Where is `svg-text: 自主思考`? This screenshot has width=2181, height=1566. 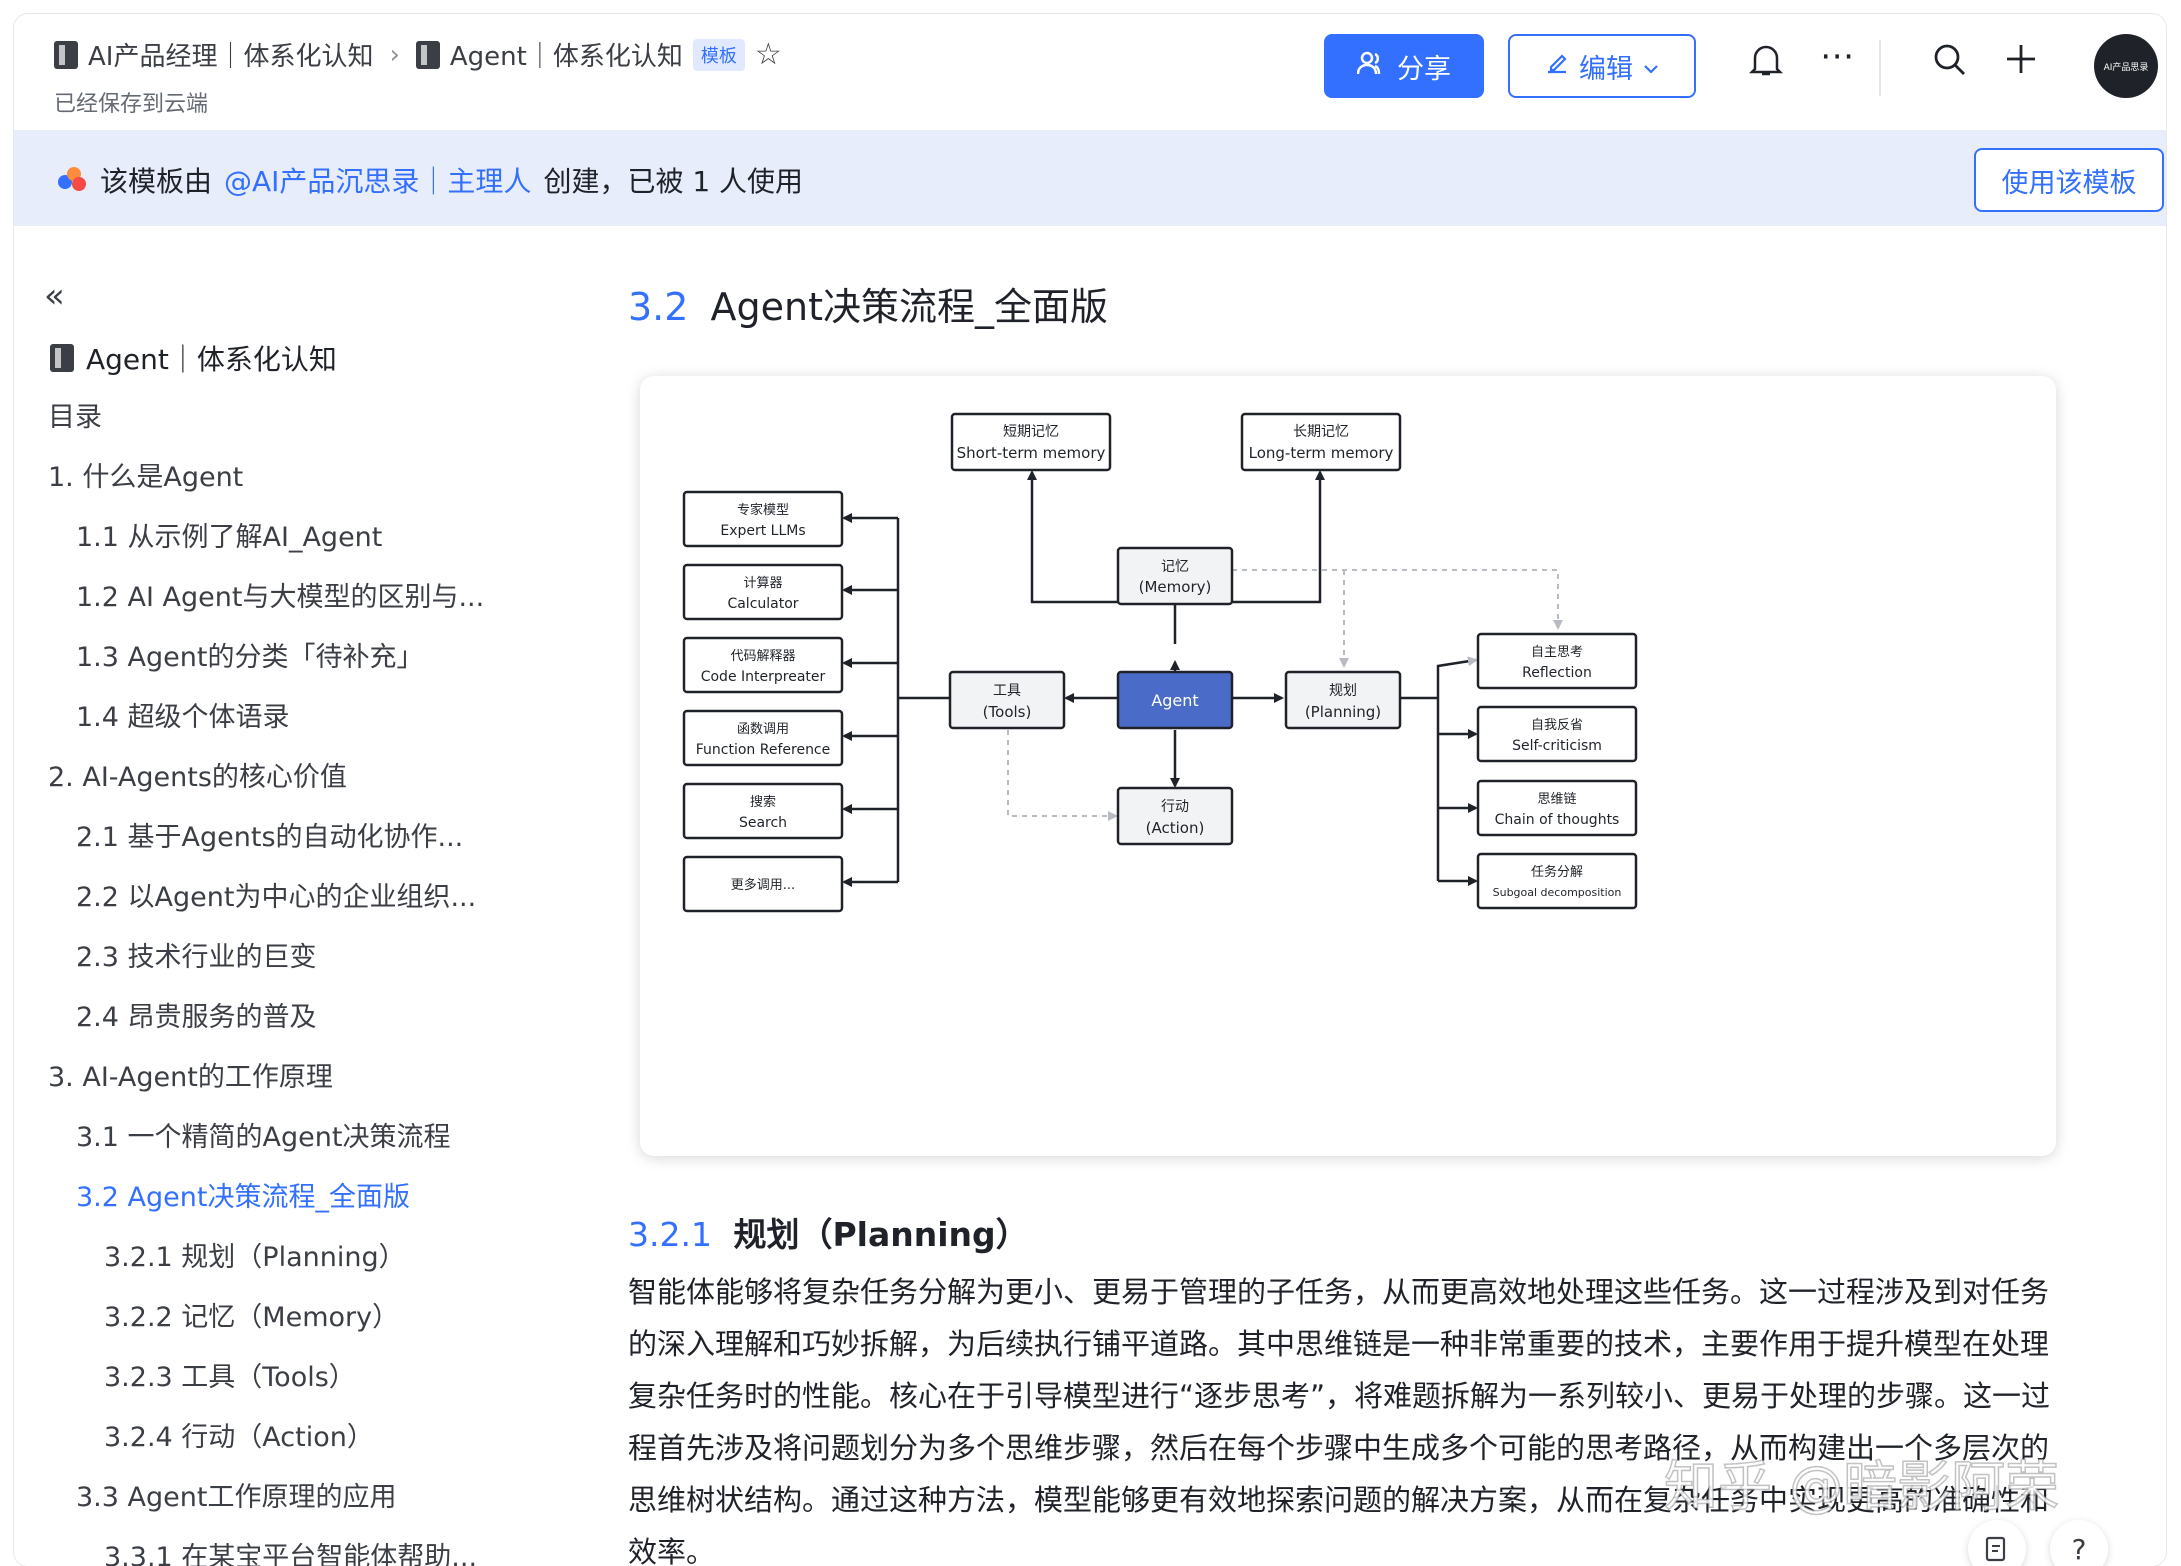
svg-text: 自主思考 is located at coordinates (1557, 652).